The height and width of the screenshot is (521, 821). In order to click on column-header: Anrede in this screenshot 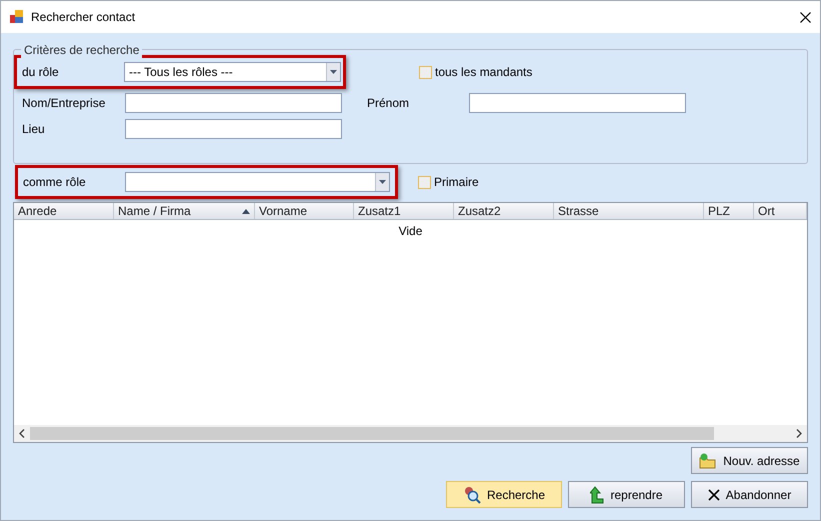, I will do `click(64, 211)`.